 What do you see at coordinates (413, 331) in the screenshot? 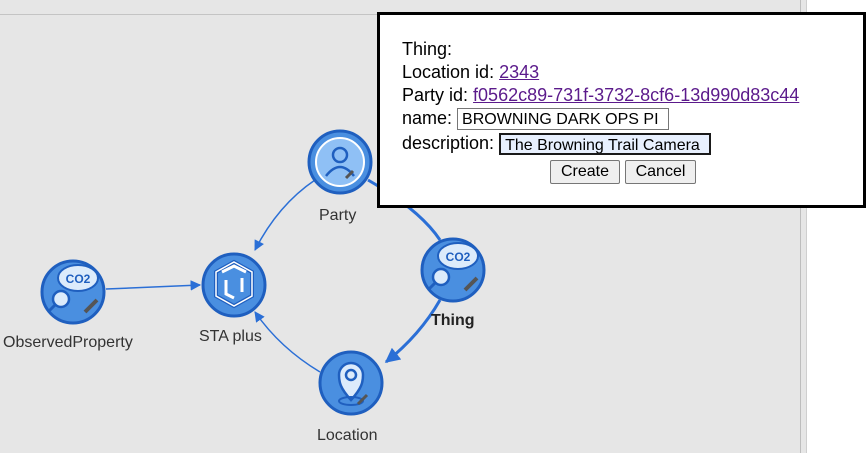
I see `edge-thing-to-location` at bounding box center [413, 331].